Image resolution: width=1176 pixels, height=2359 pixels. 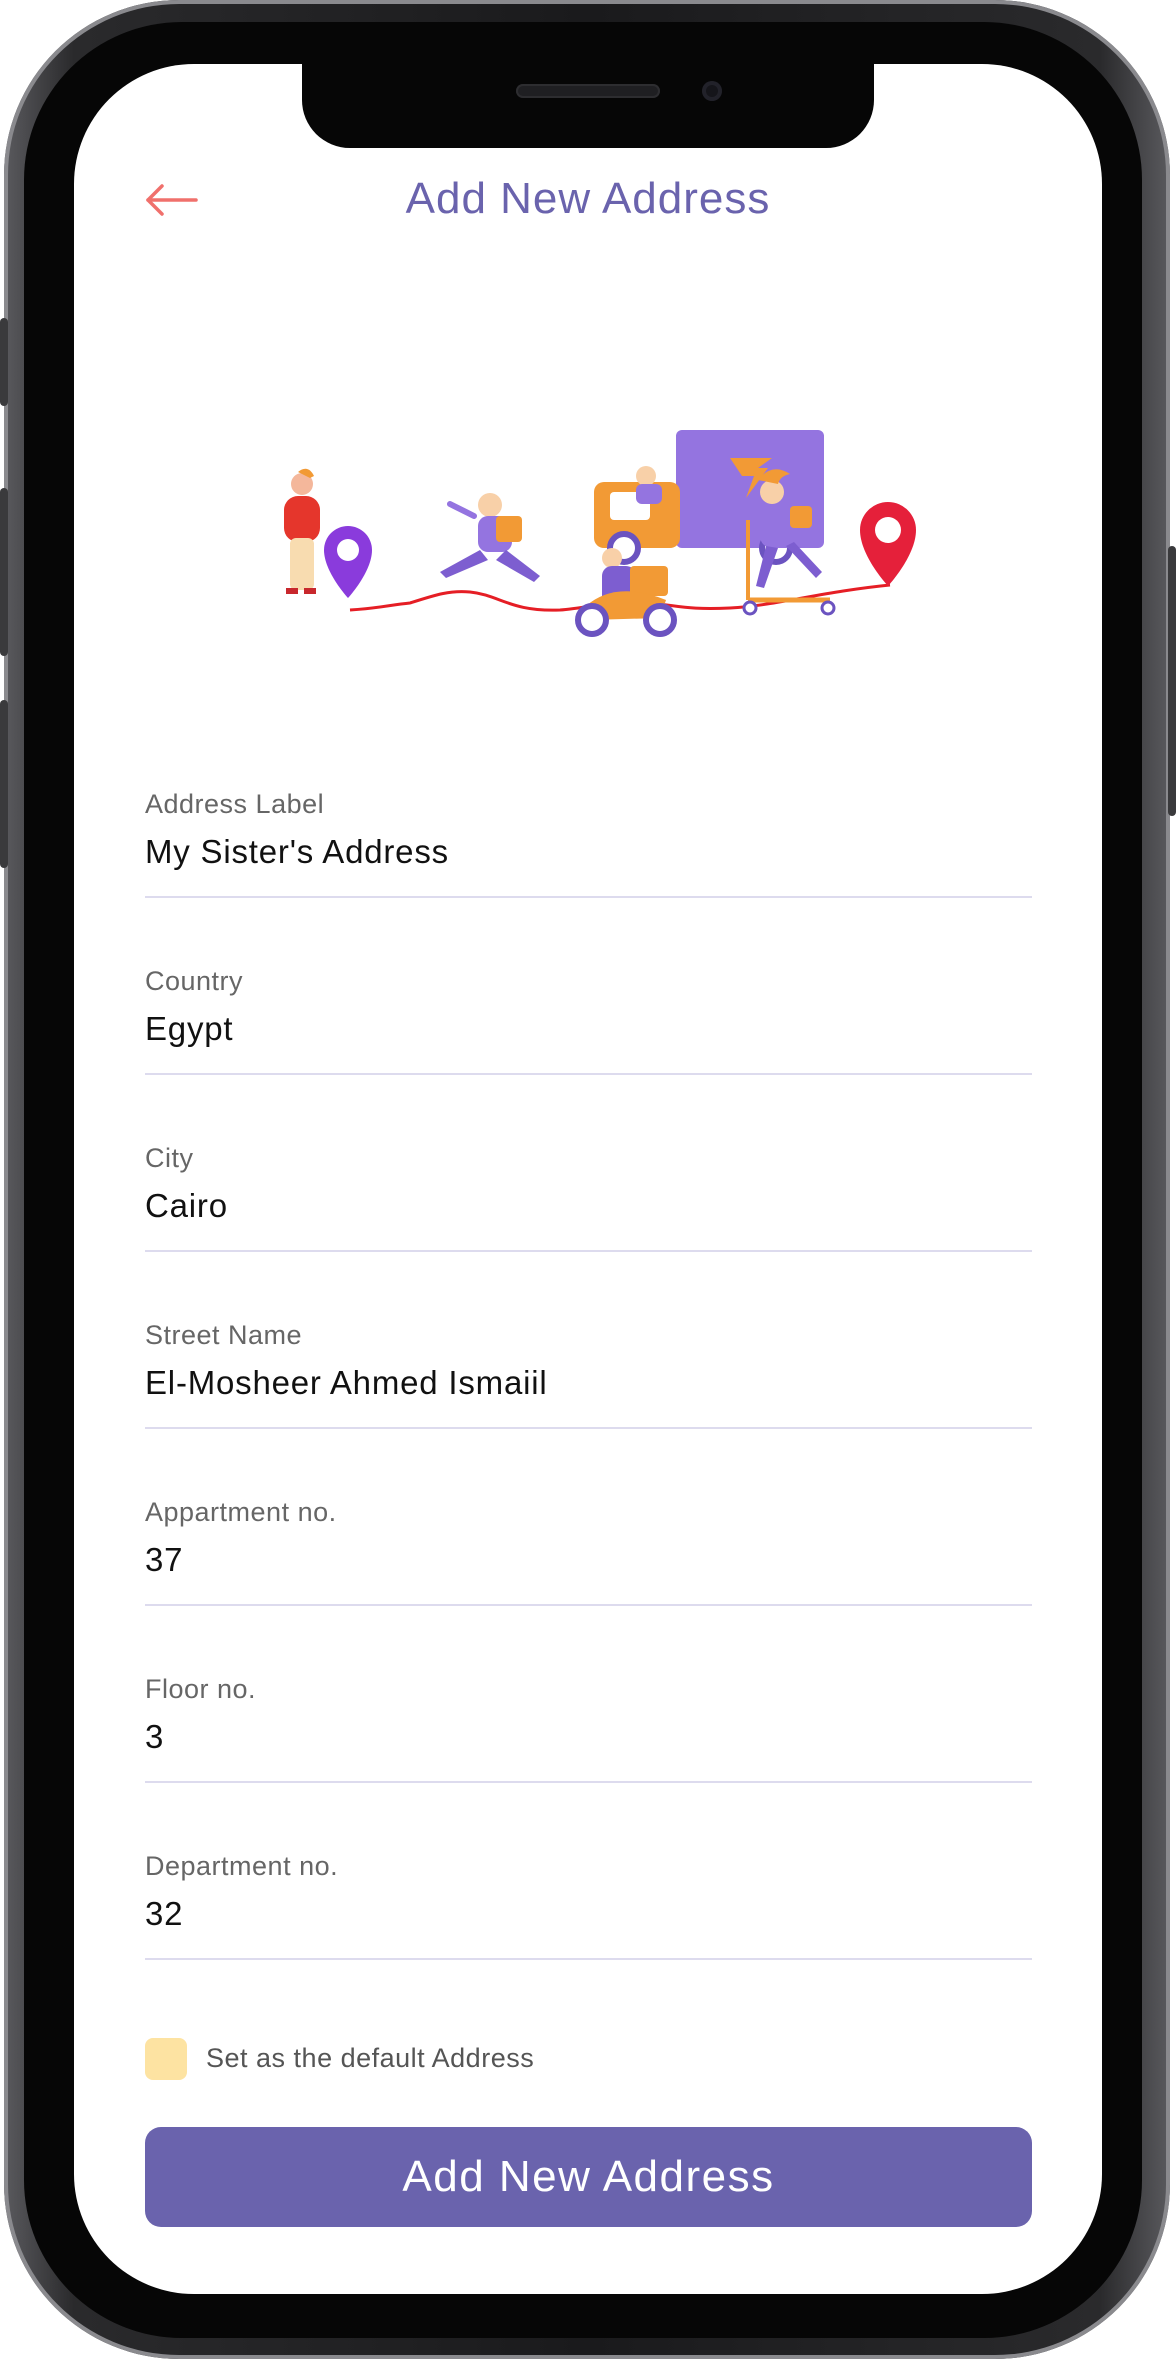 I want to click on floor-no-input: 3, so click(x=588, y=1737).